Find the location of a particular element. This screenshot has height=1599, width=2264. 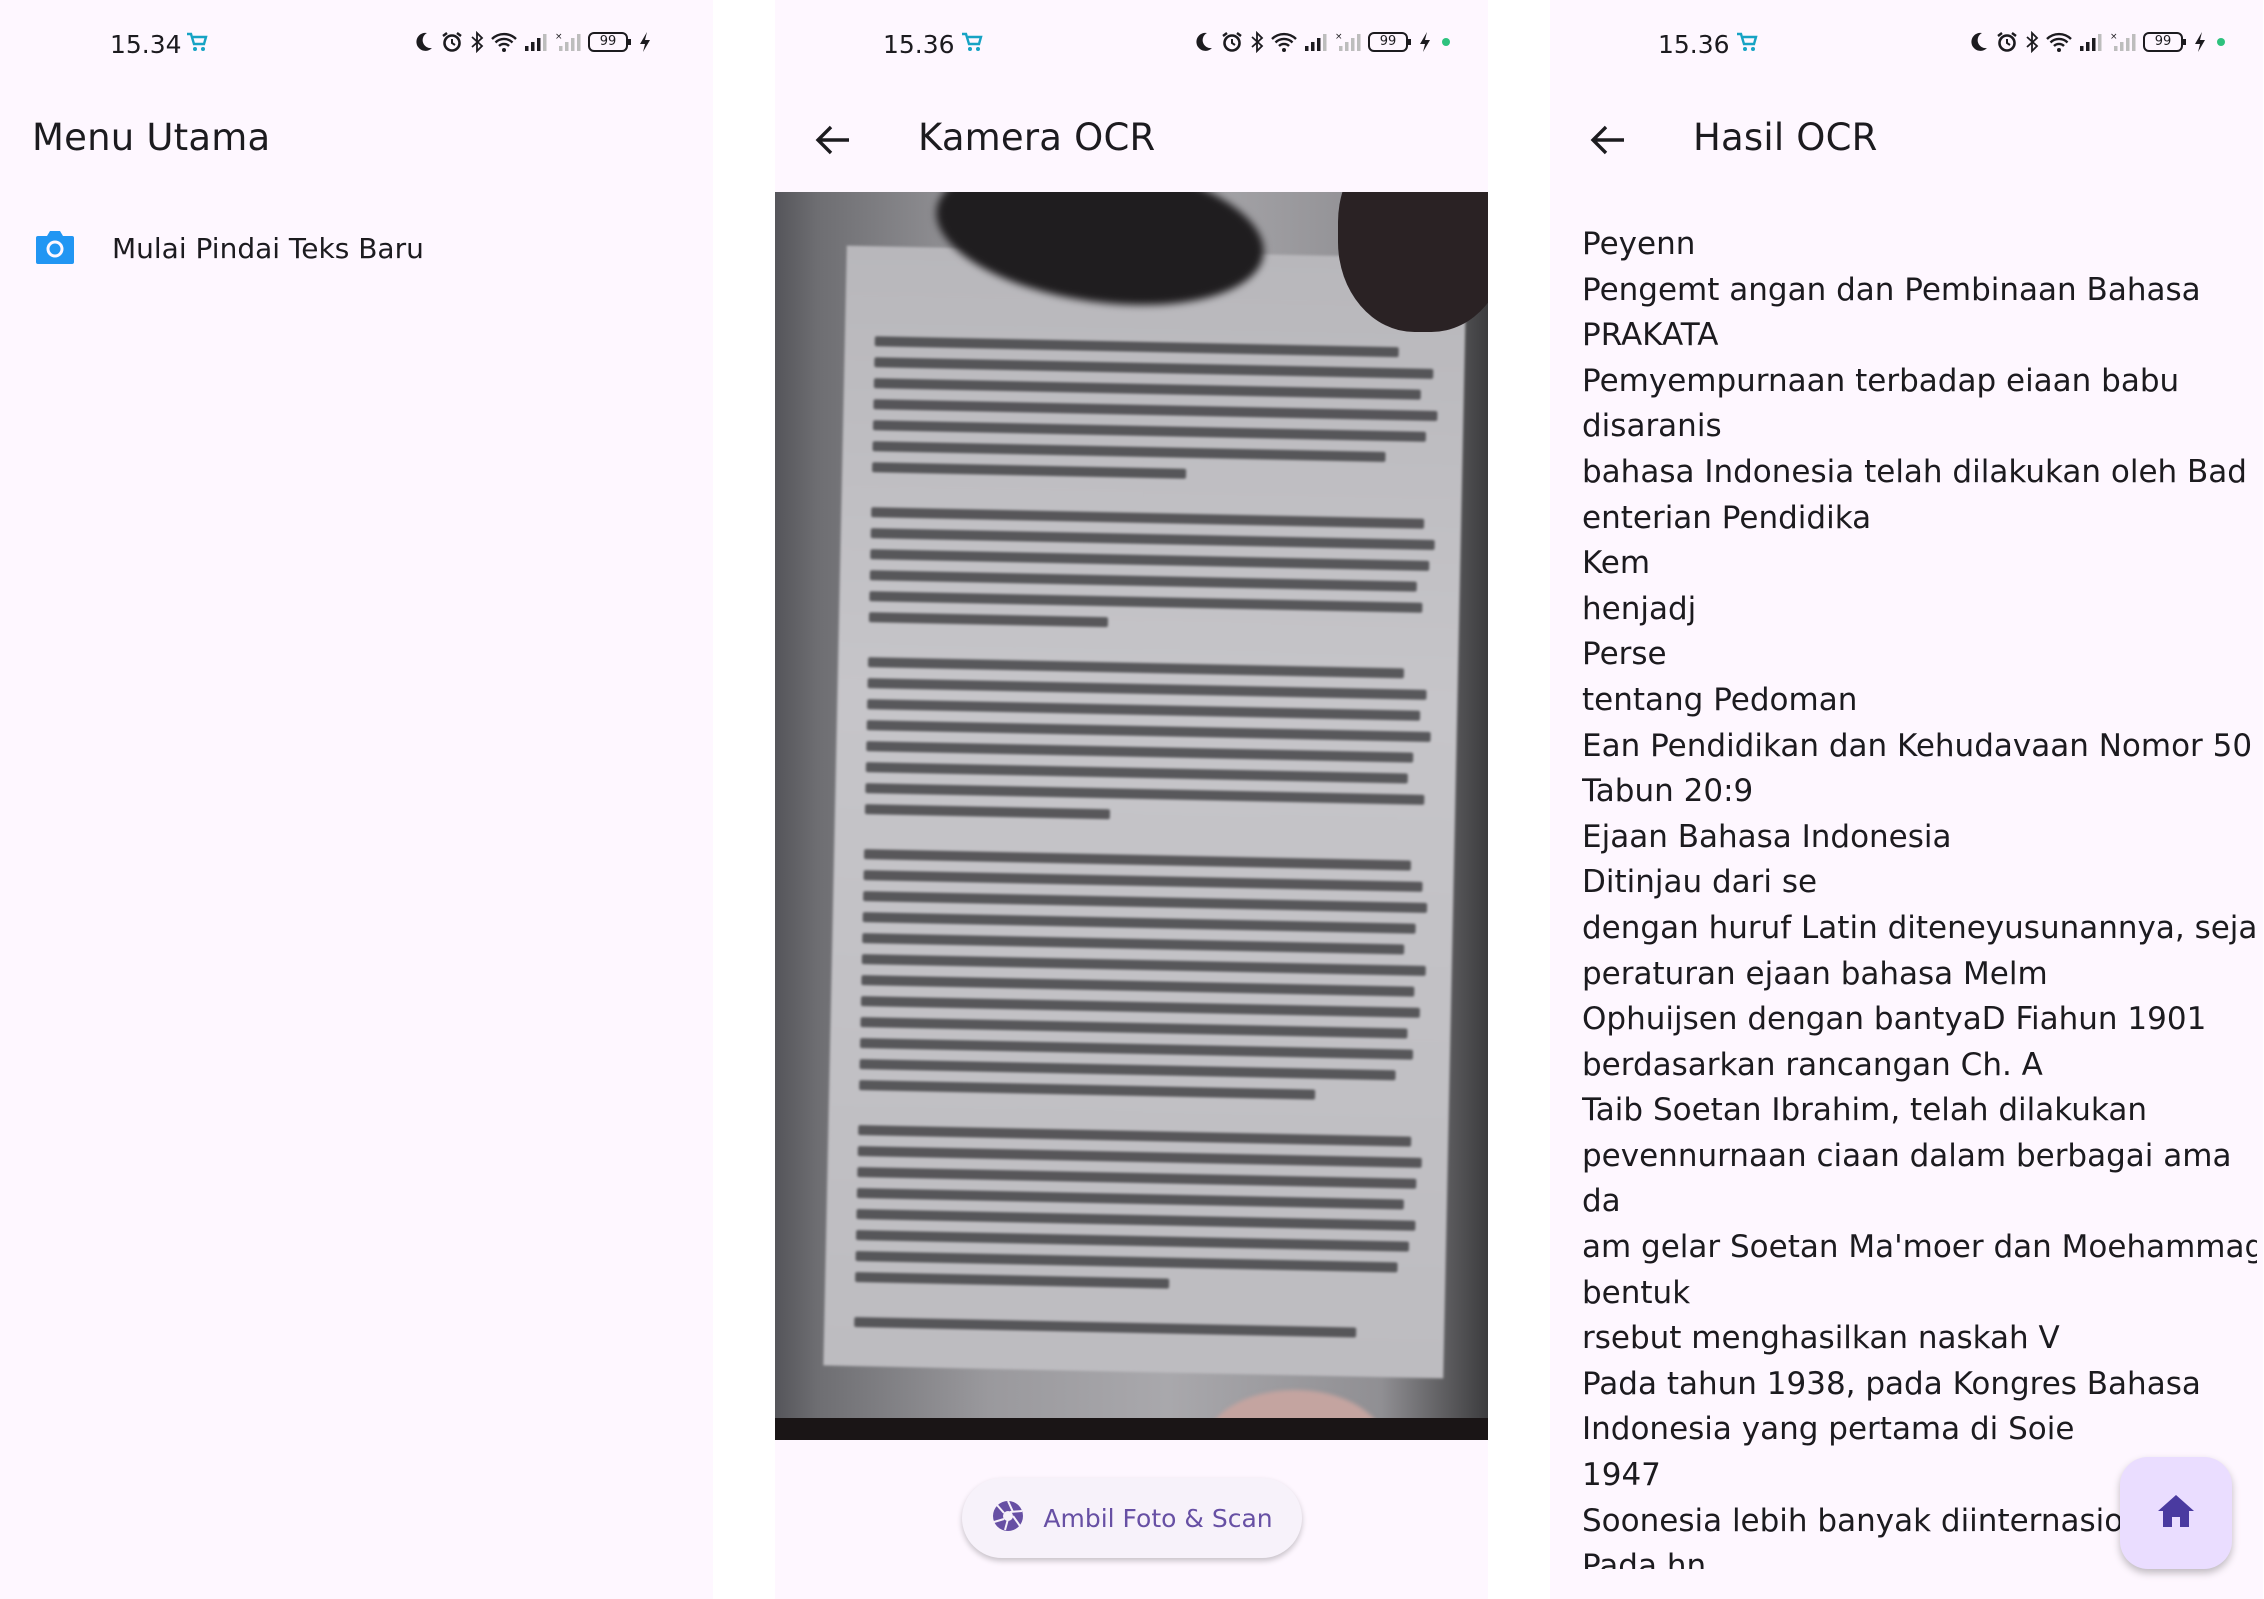

capture-scan-button: Ambil Foto & Scan is located at coordinates (1132, 1518).